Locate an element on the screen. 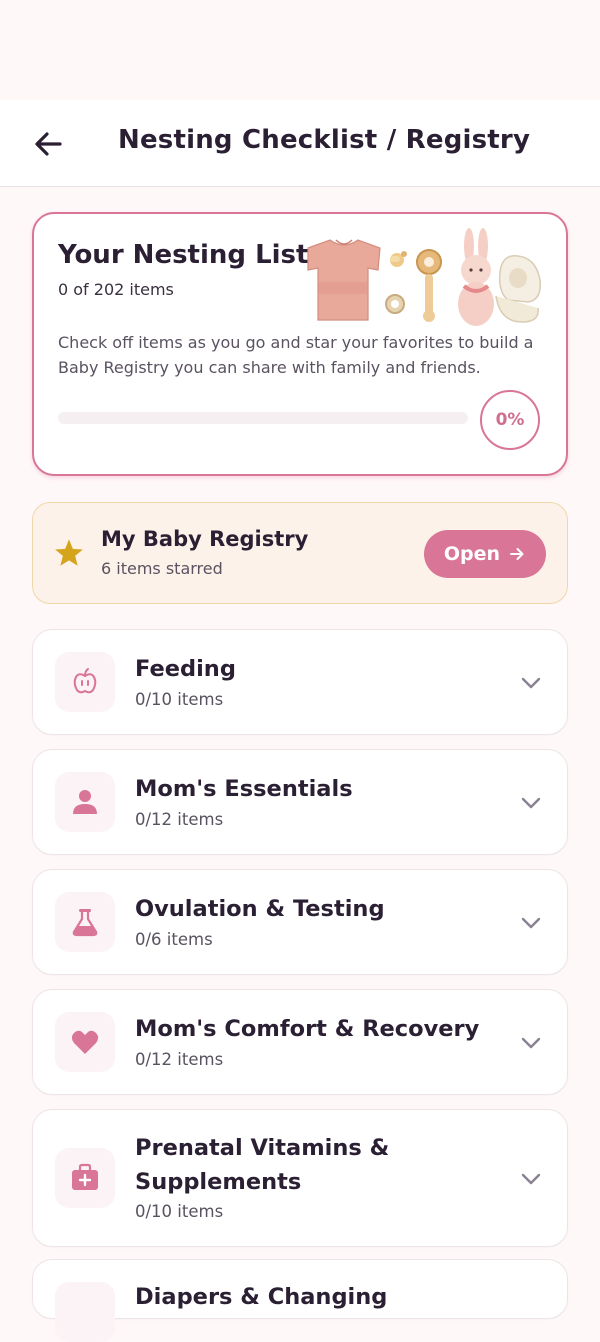  progress-percent-badge: 0% is located at coordinates (510, 420).